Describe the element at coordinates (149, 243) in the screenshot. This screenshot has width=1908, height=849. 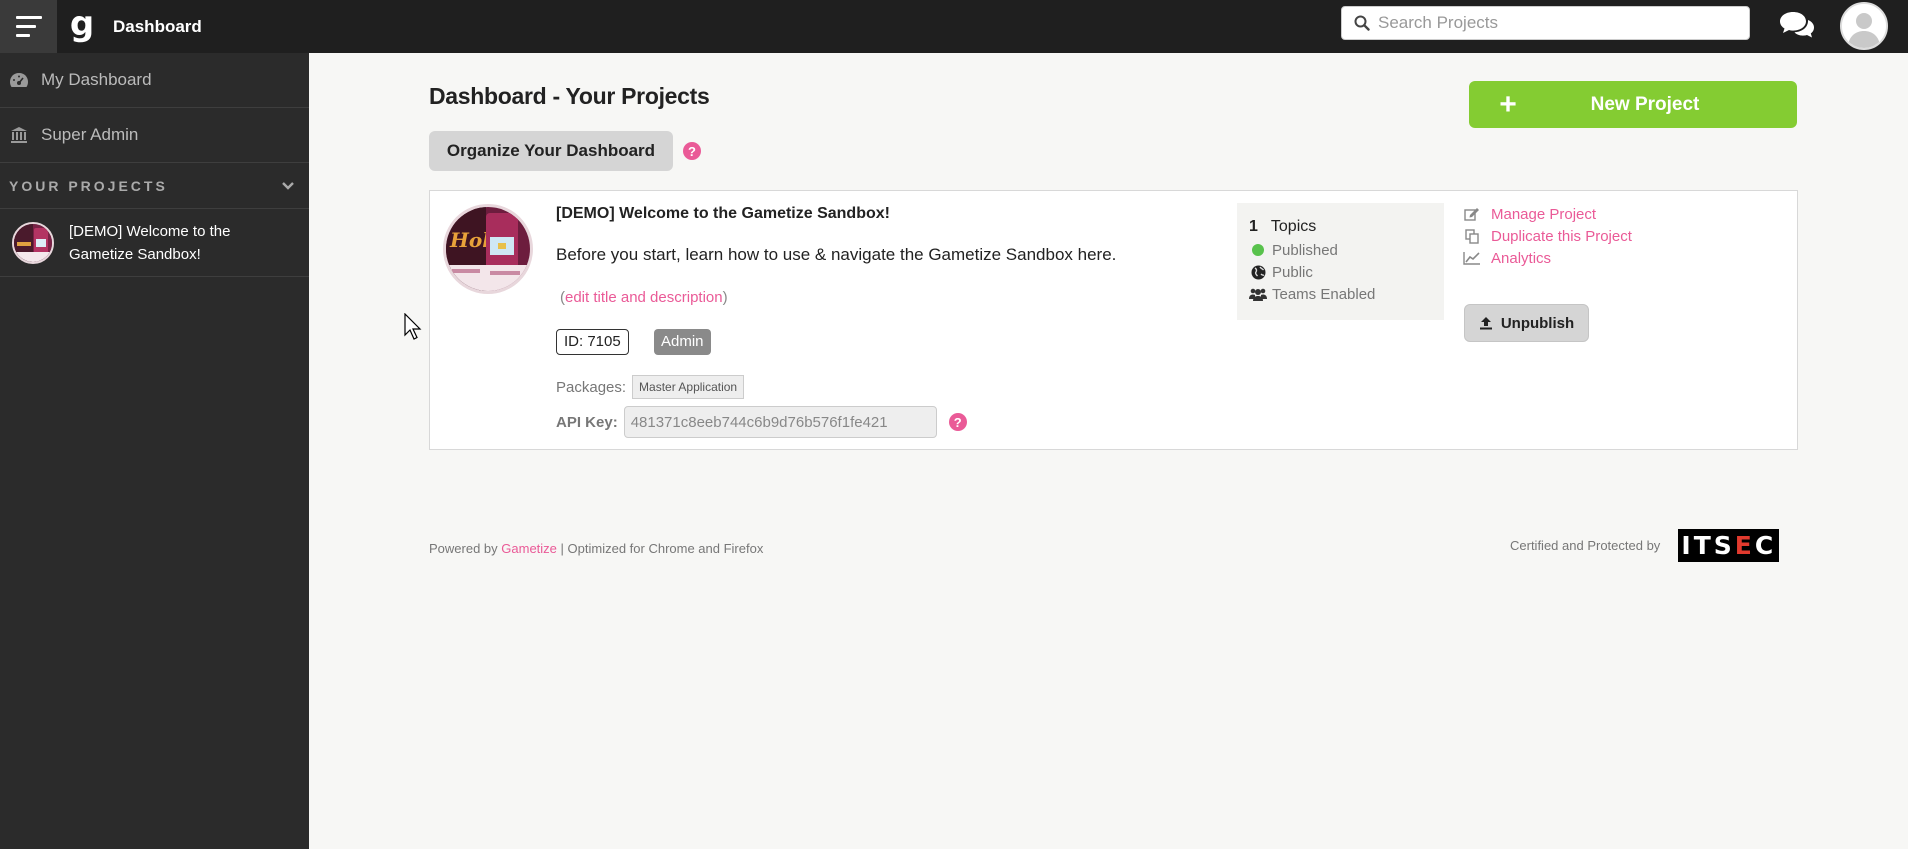
I see `sidebar-project-label: [DEMO] Welcome to the Gametize Sandbox!` at that location.